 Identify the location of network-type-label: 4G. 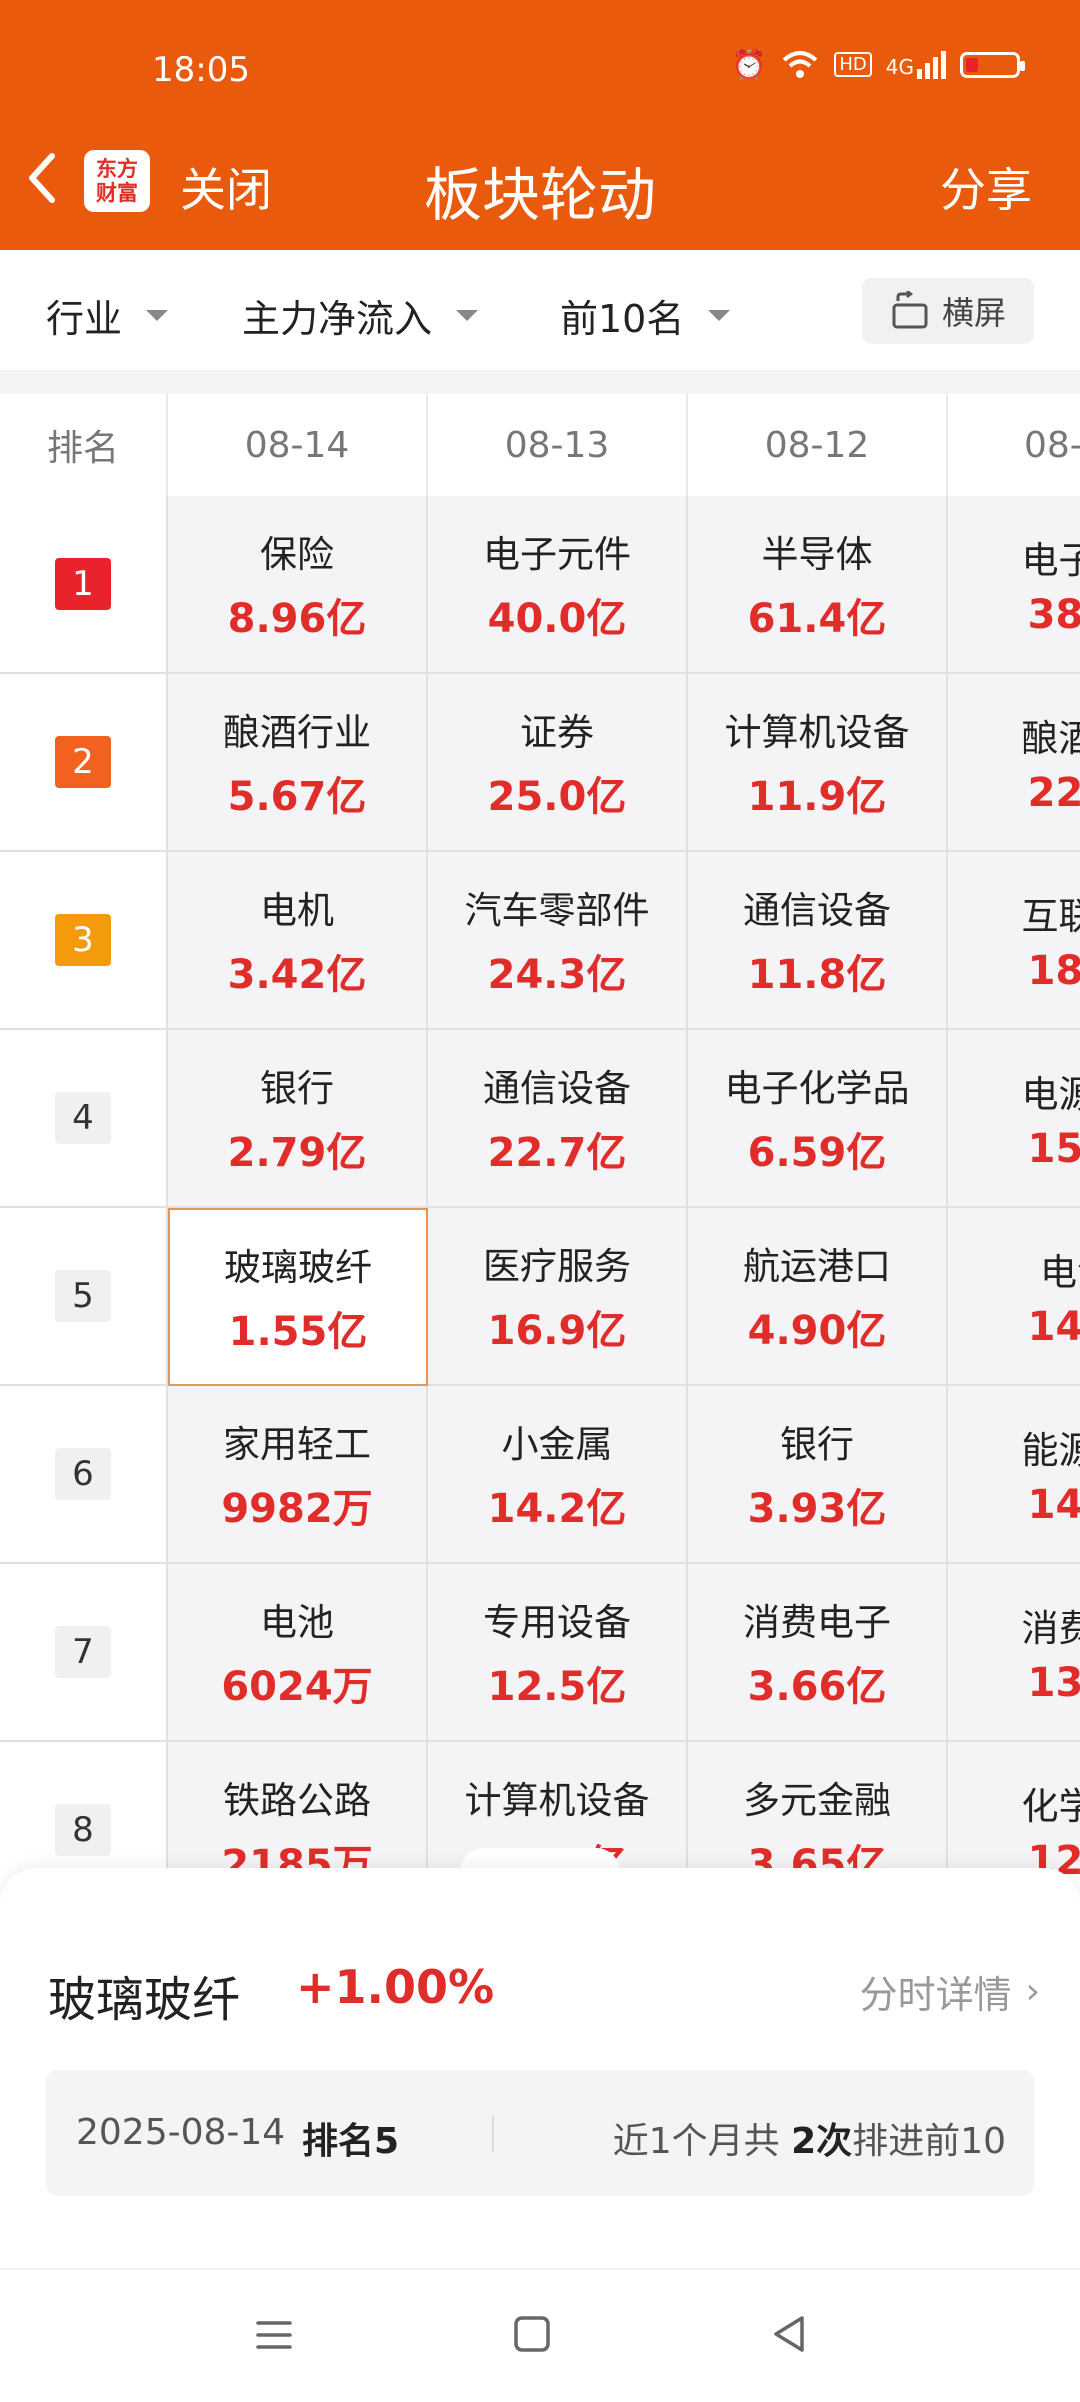
(900, 67).